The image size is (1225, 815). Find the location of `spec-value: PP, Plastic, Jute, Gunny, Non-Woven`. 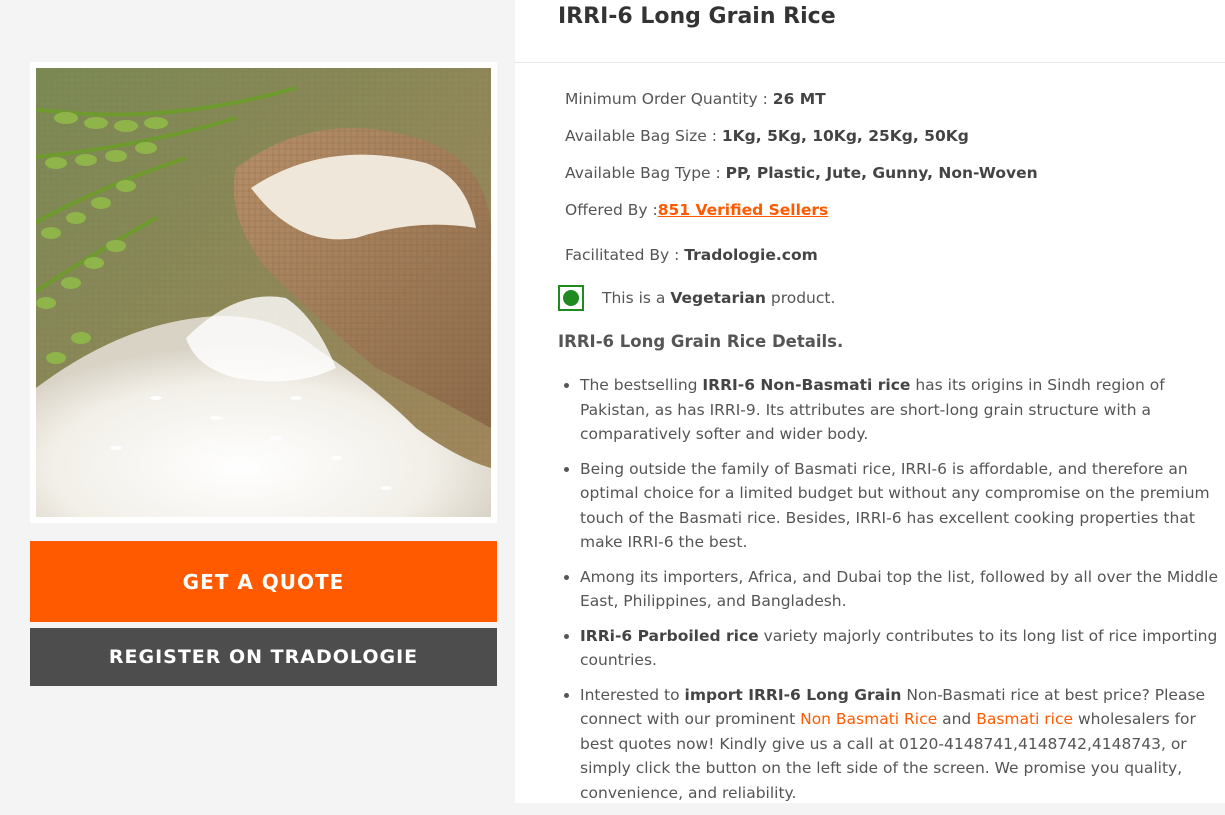

spec-value: PP, Plastic, Jute, Gunny, Non-Woven is located at coordinates (881, 173).